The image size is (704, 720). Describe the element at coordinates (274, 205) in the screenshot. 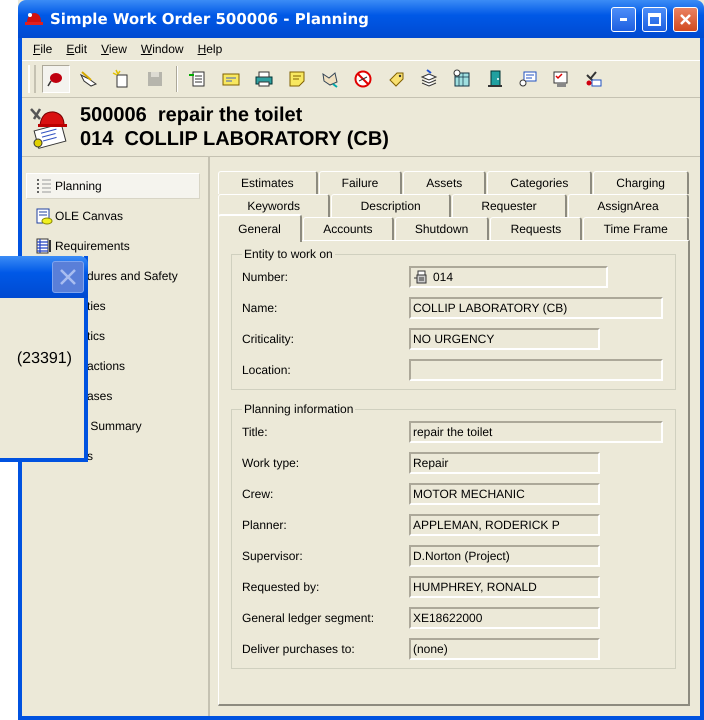

I see `tab: Keywords` at that location.